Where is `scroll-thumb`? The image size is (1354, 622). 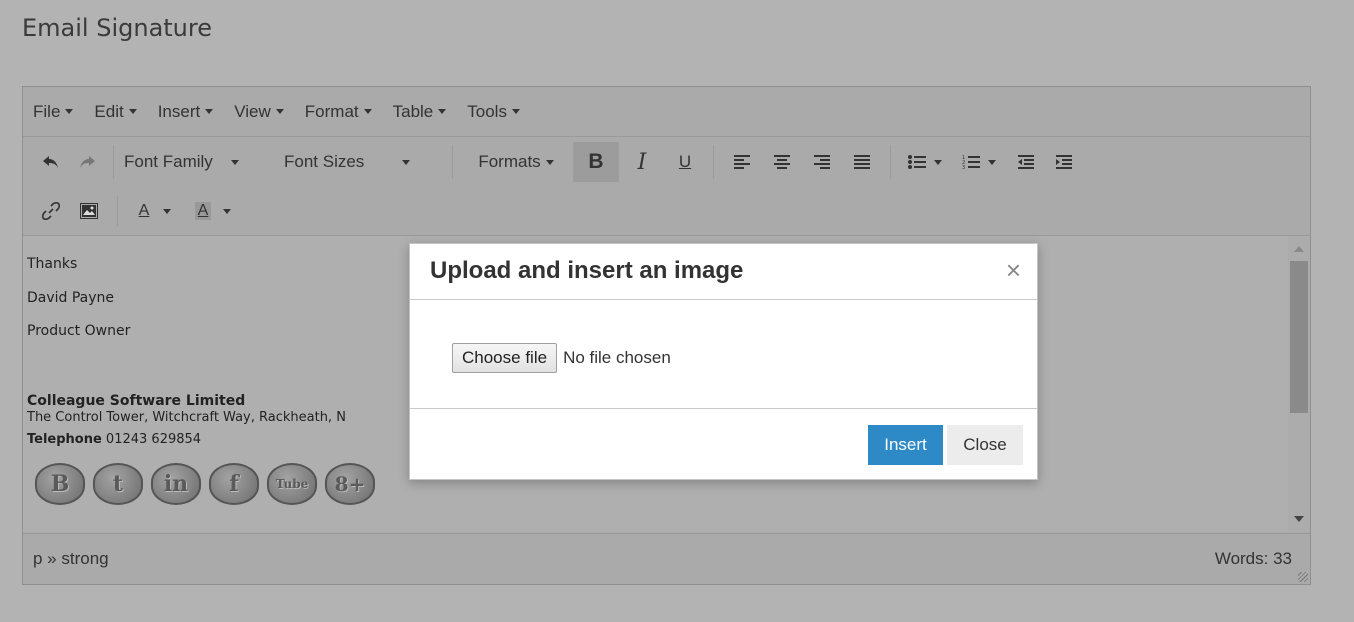 scroll-thumb is located at coordinates (1299, 337).